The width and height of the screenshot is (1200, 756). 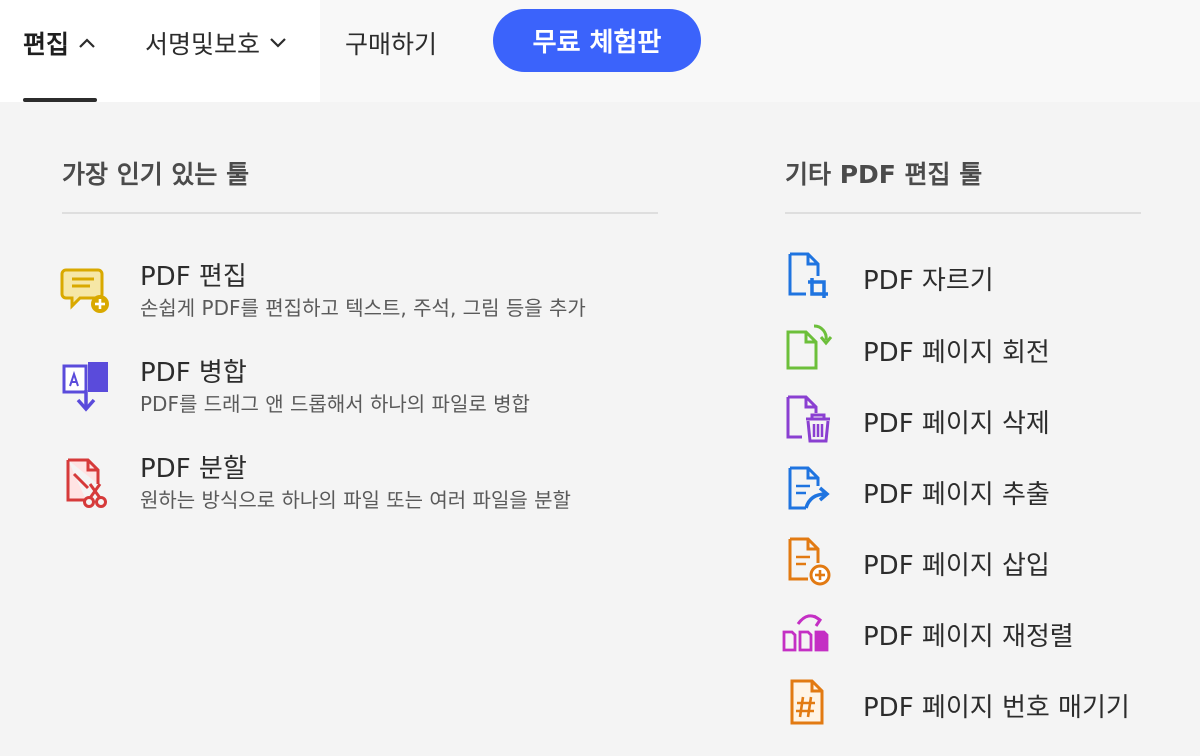 I want to click on chevron-down-icon, so click(x=278, y=43).